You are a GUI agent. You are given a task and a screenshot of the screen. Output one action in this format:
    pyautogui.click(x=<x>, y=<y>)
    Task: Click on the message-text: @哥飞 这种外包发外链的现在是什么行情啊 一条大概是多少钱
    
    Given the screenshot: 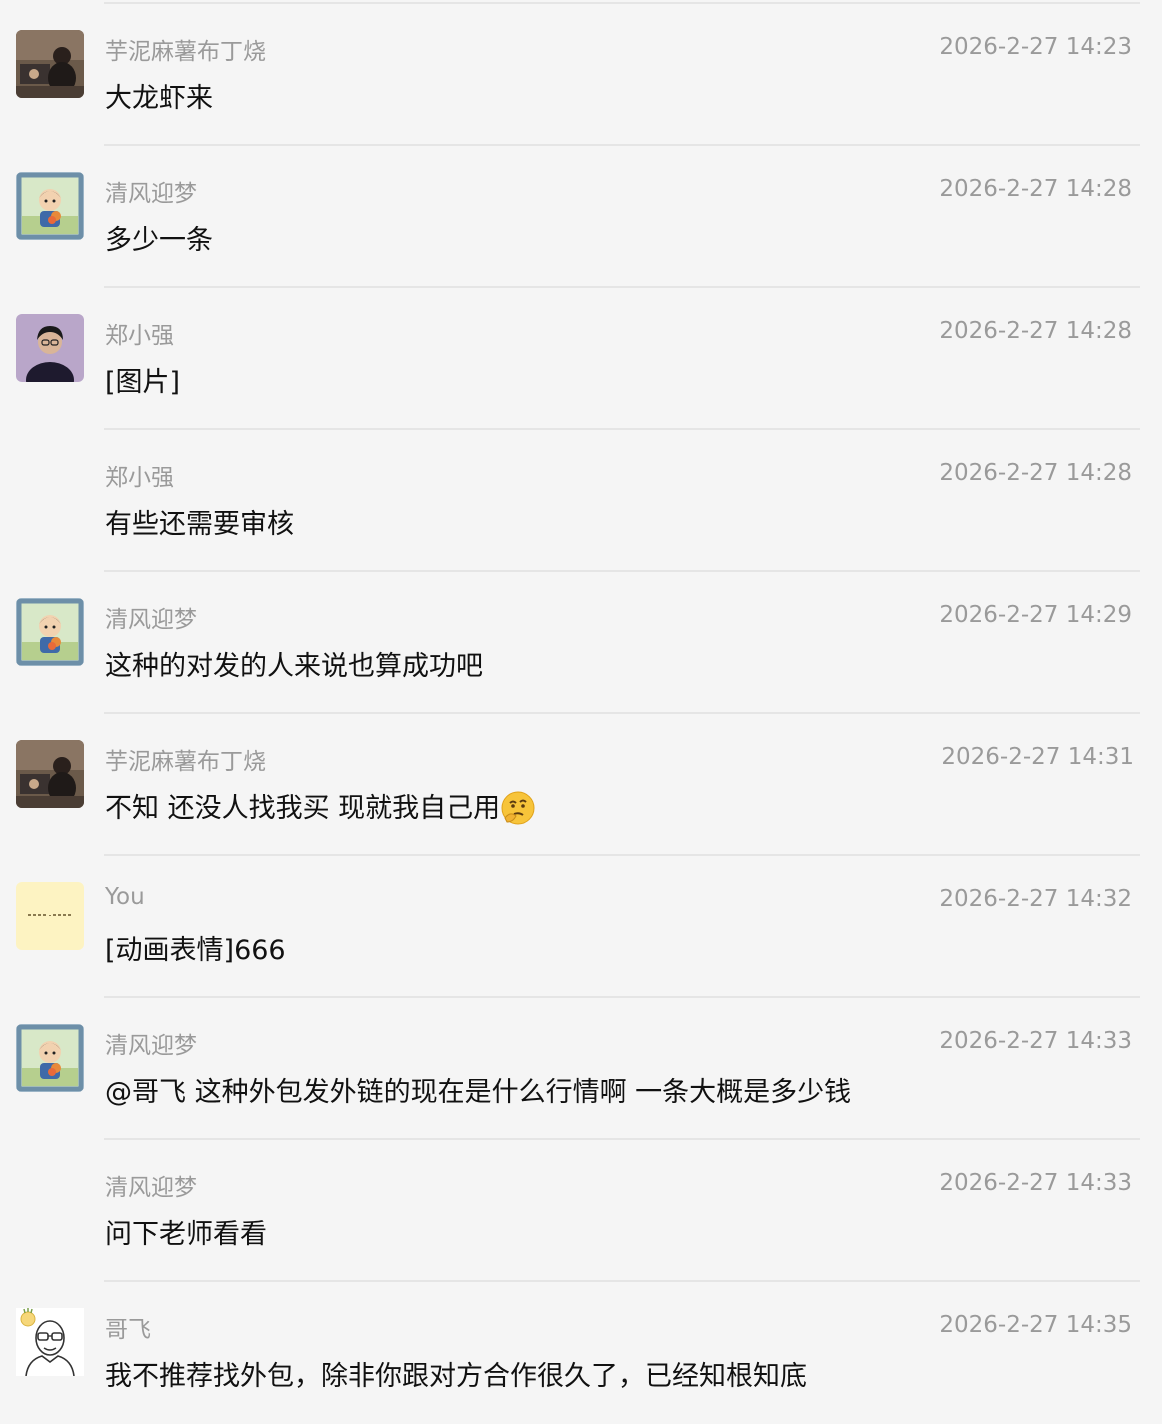 What is the action you would take?
    pyautogui.click(x=478, y=1092)
    